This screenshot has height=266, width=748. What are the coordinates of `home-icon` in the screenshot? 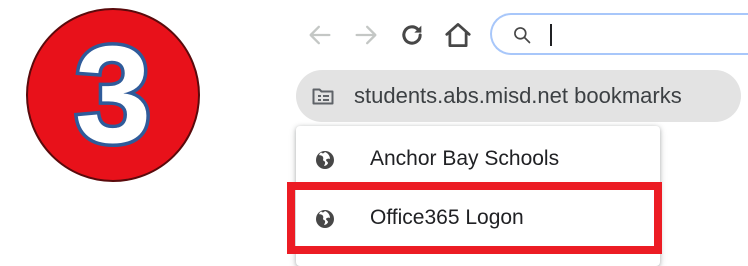 It's located at (458, 35).